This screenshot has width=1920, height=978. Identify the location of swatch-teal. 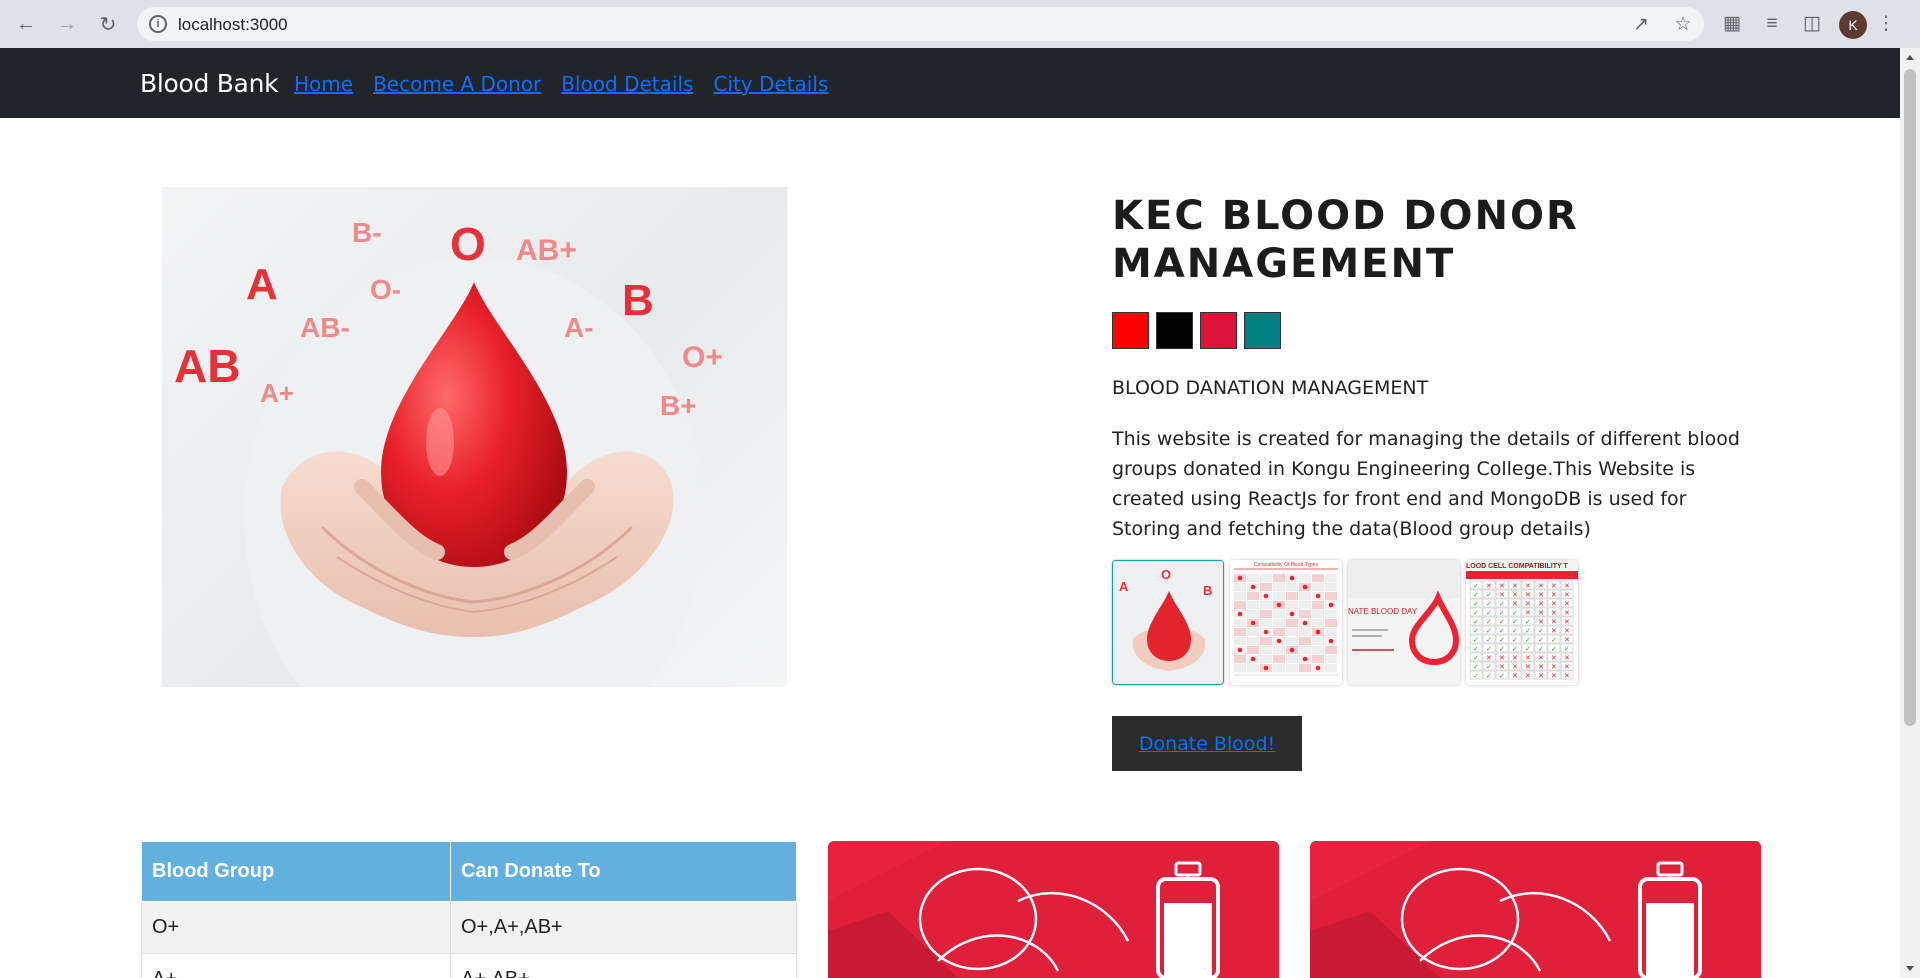
(1262, 330).